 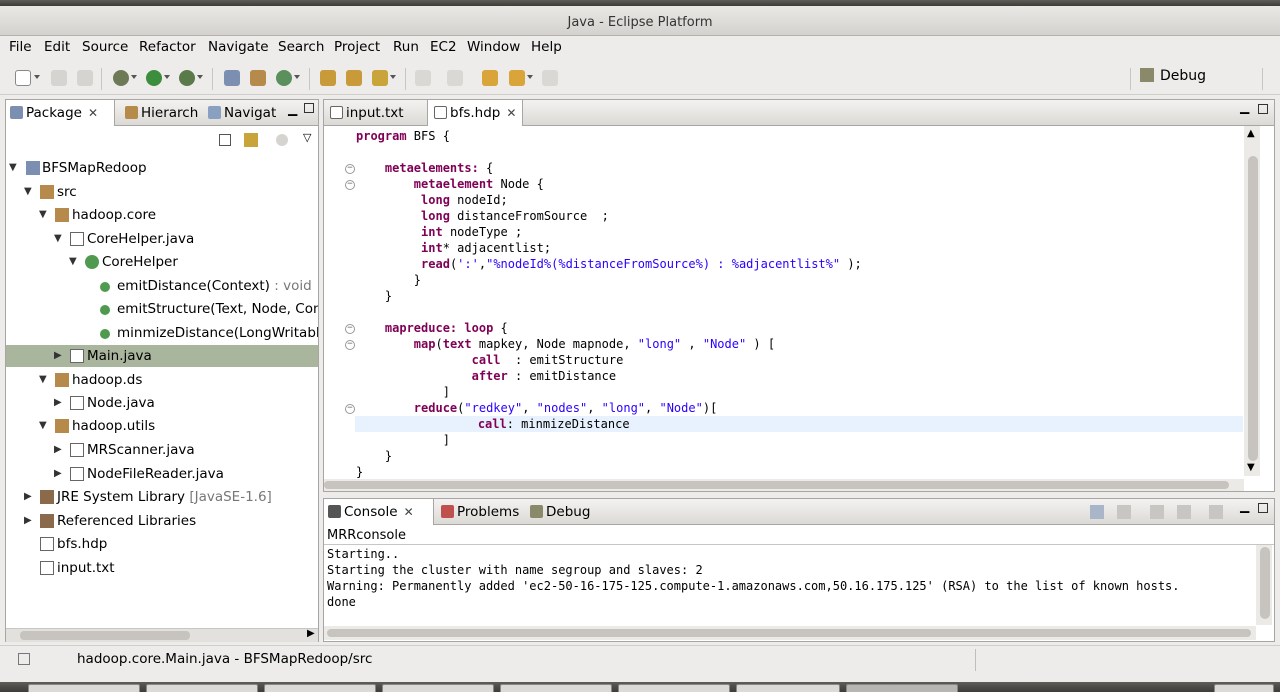 What do you see at coordinates (162, 380) in the screenshot?
I see `tree-item-package: ▼ hadoop.ds` at bounding box center [162, 380].